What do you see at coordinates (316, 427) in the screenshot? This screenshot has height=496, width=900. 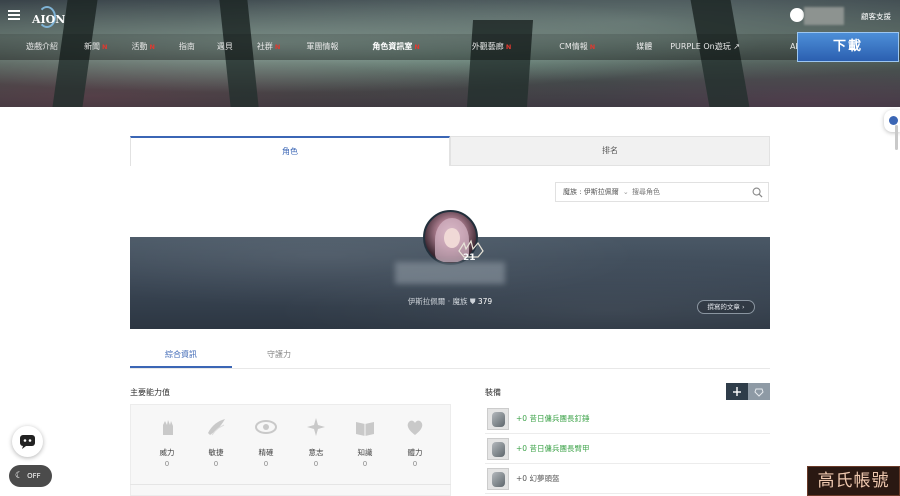 I see `star-burst-icon` at bounding box center [316, 427].